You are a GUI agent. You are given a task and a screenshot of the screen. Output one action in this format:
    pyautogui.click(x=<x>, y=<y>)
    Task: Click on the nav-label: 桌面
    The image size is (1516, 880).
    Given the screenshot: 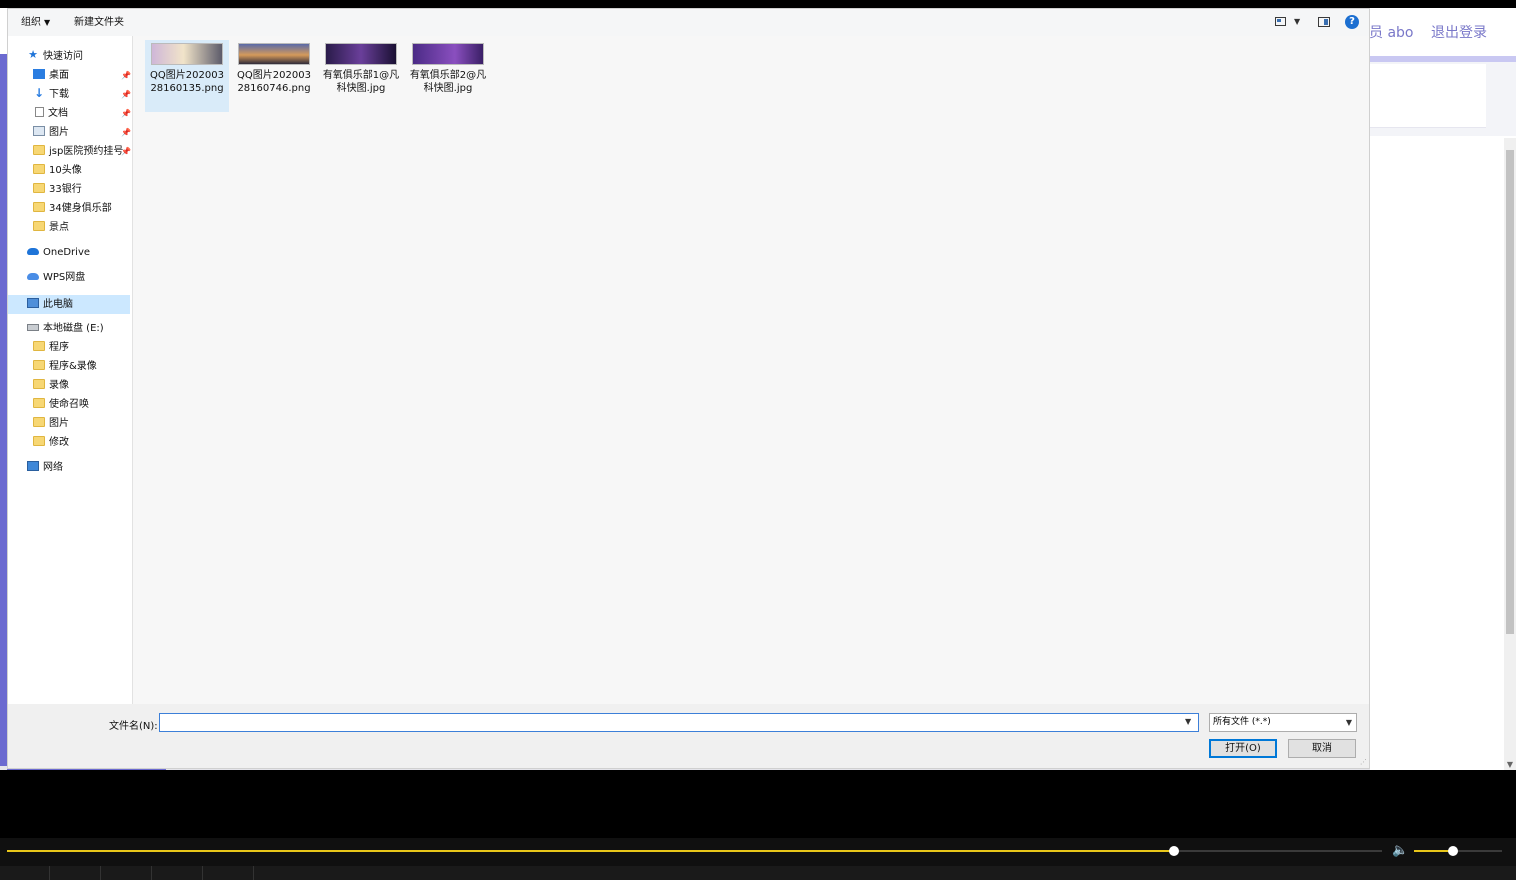 What is the action you would take?
    pyautogui.click(x=59, y=75)
    